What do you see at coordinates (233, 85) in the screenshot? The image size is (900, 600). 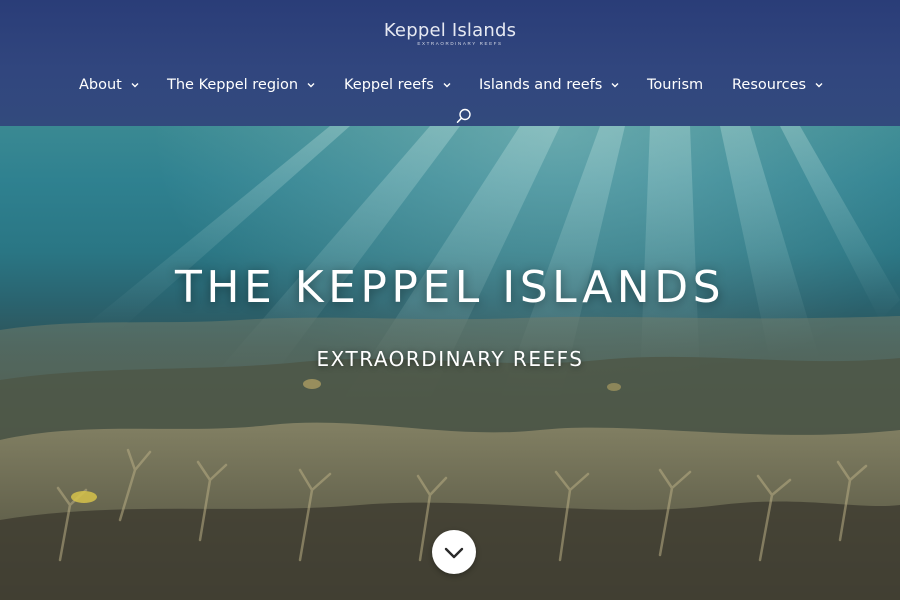 I see `nav-item-label: The Keppel region` at bounding box center [233, 85].